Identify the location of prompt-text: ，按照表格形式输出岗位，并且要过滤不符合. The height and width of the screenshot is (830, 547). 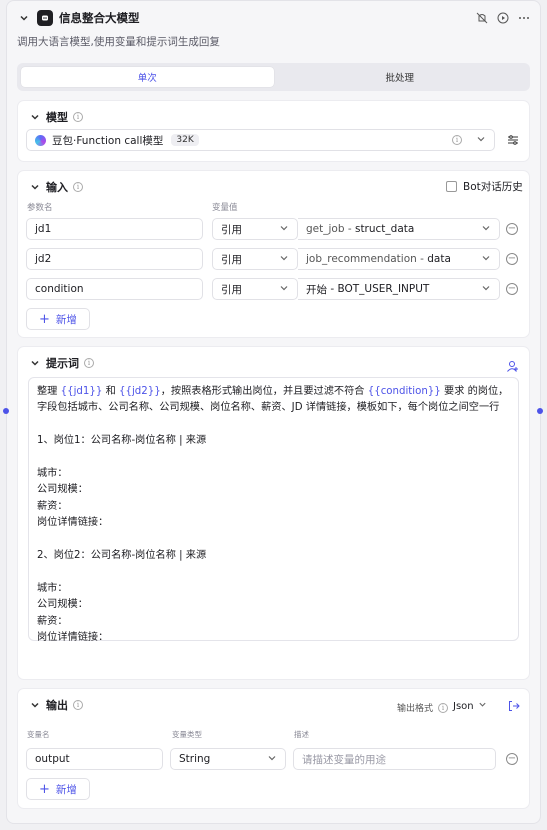
(264, 391).